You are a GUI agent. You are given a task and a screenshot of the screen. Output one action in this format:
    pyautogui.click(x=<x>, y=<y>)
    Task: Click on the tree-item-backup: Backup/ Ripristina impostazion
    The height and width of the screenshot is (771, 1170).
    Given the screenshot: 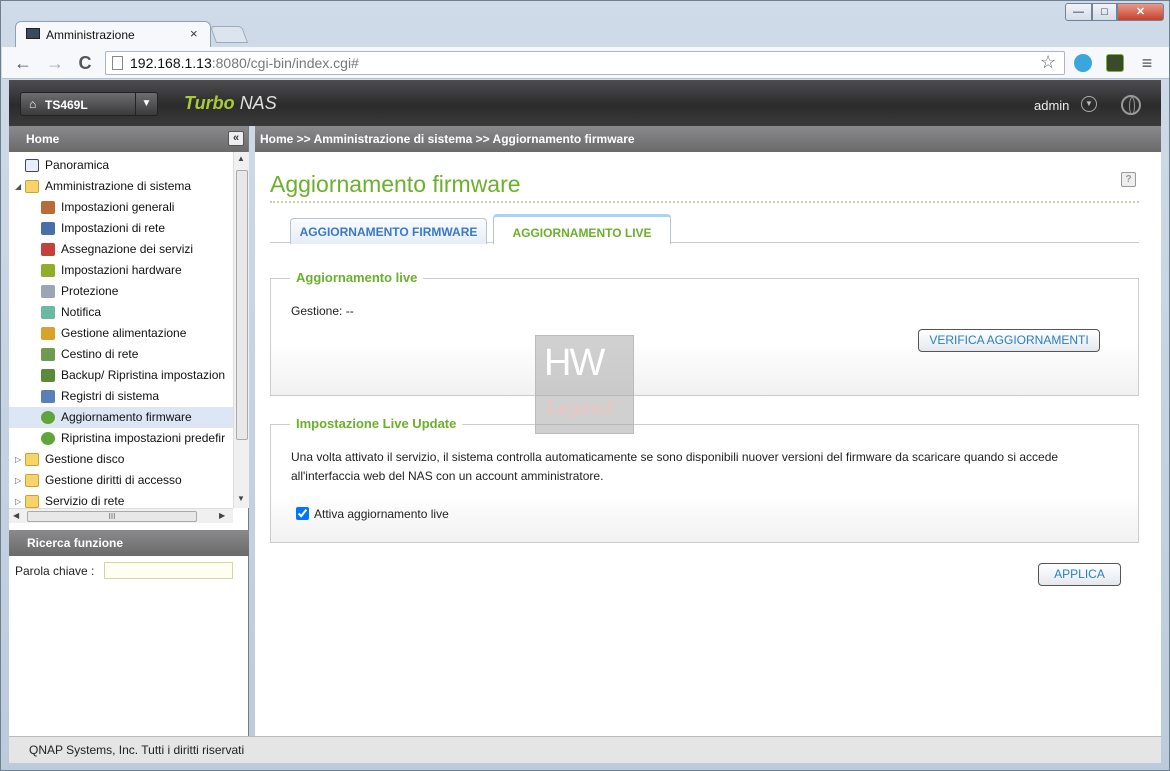 What is the action you would take?
    pyautogui.click(x=121, y=375)
    